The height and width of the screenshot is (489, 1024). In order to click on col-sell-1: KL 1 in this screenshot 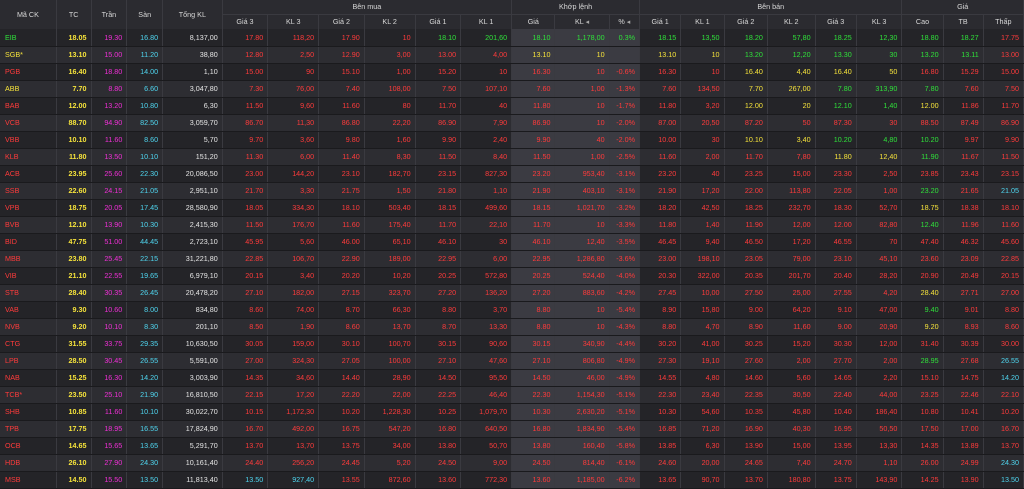, I will do `click(702, 21)`.